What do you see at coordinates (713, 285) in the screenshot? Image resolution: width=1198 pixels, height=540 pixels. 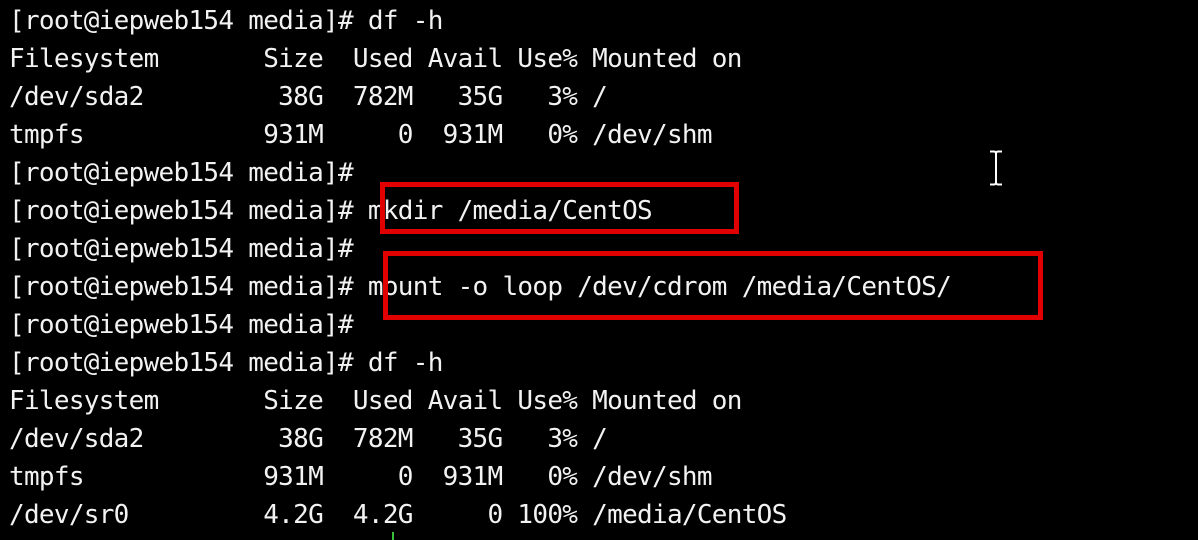 I see `mount-command-highlight-box` at bounding box center [713, 285].